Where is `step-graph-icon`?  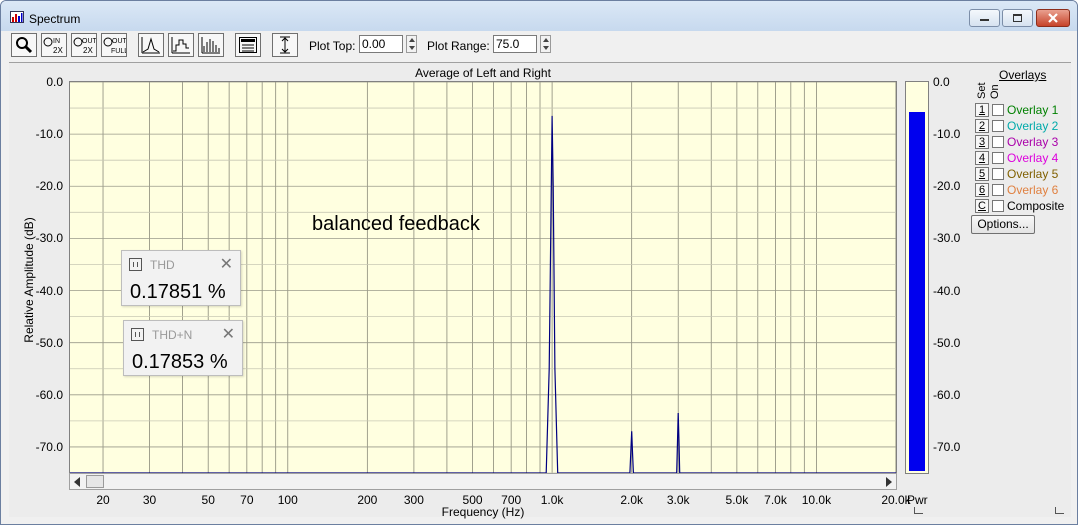
step-graph-icon is located at coordinates (180, 45).